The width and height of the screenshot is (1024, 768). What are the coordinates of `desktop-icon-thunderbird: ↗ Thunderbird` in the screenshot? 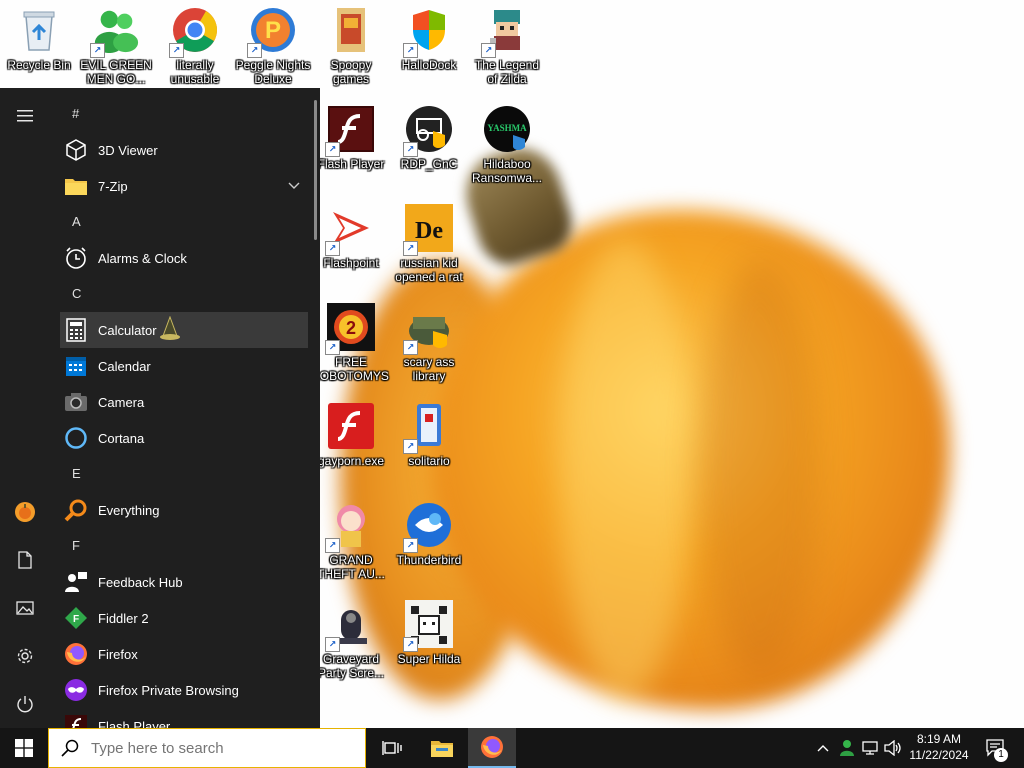 It's located at (429, 534).